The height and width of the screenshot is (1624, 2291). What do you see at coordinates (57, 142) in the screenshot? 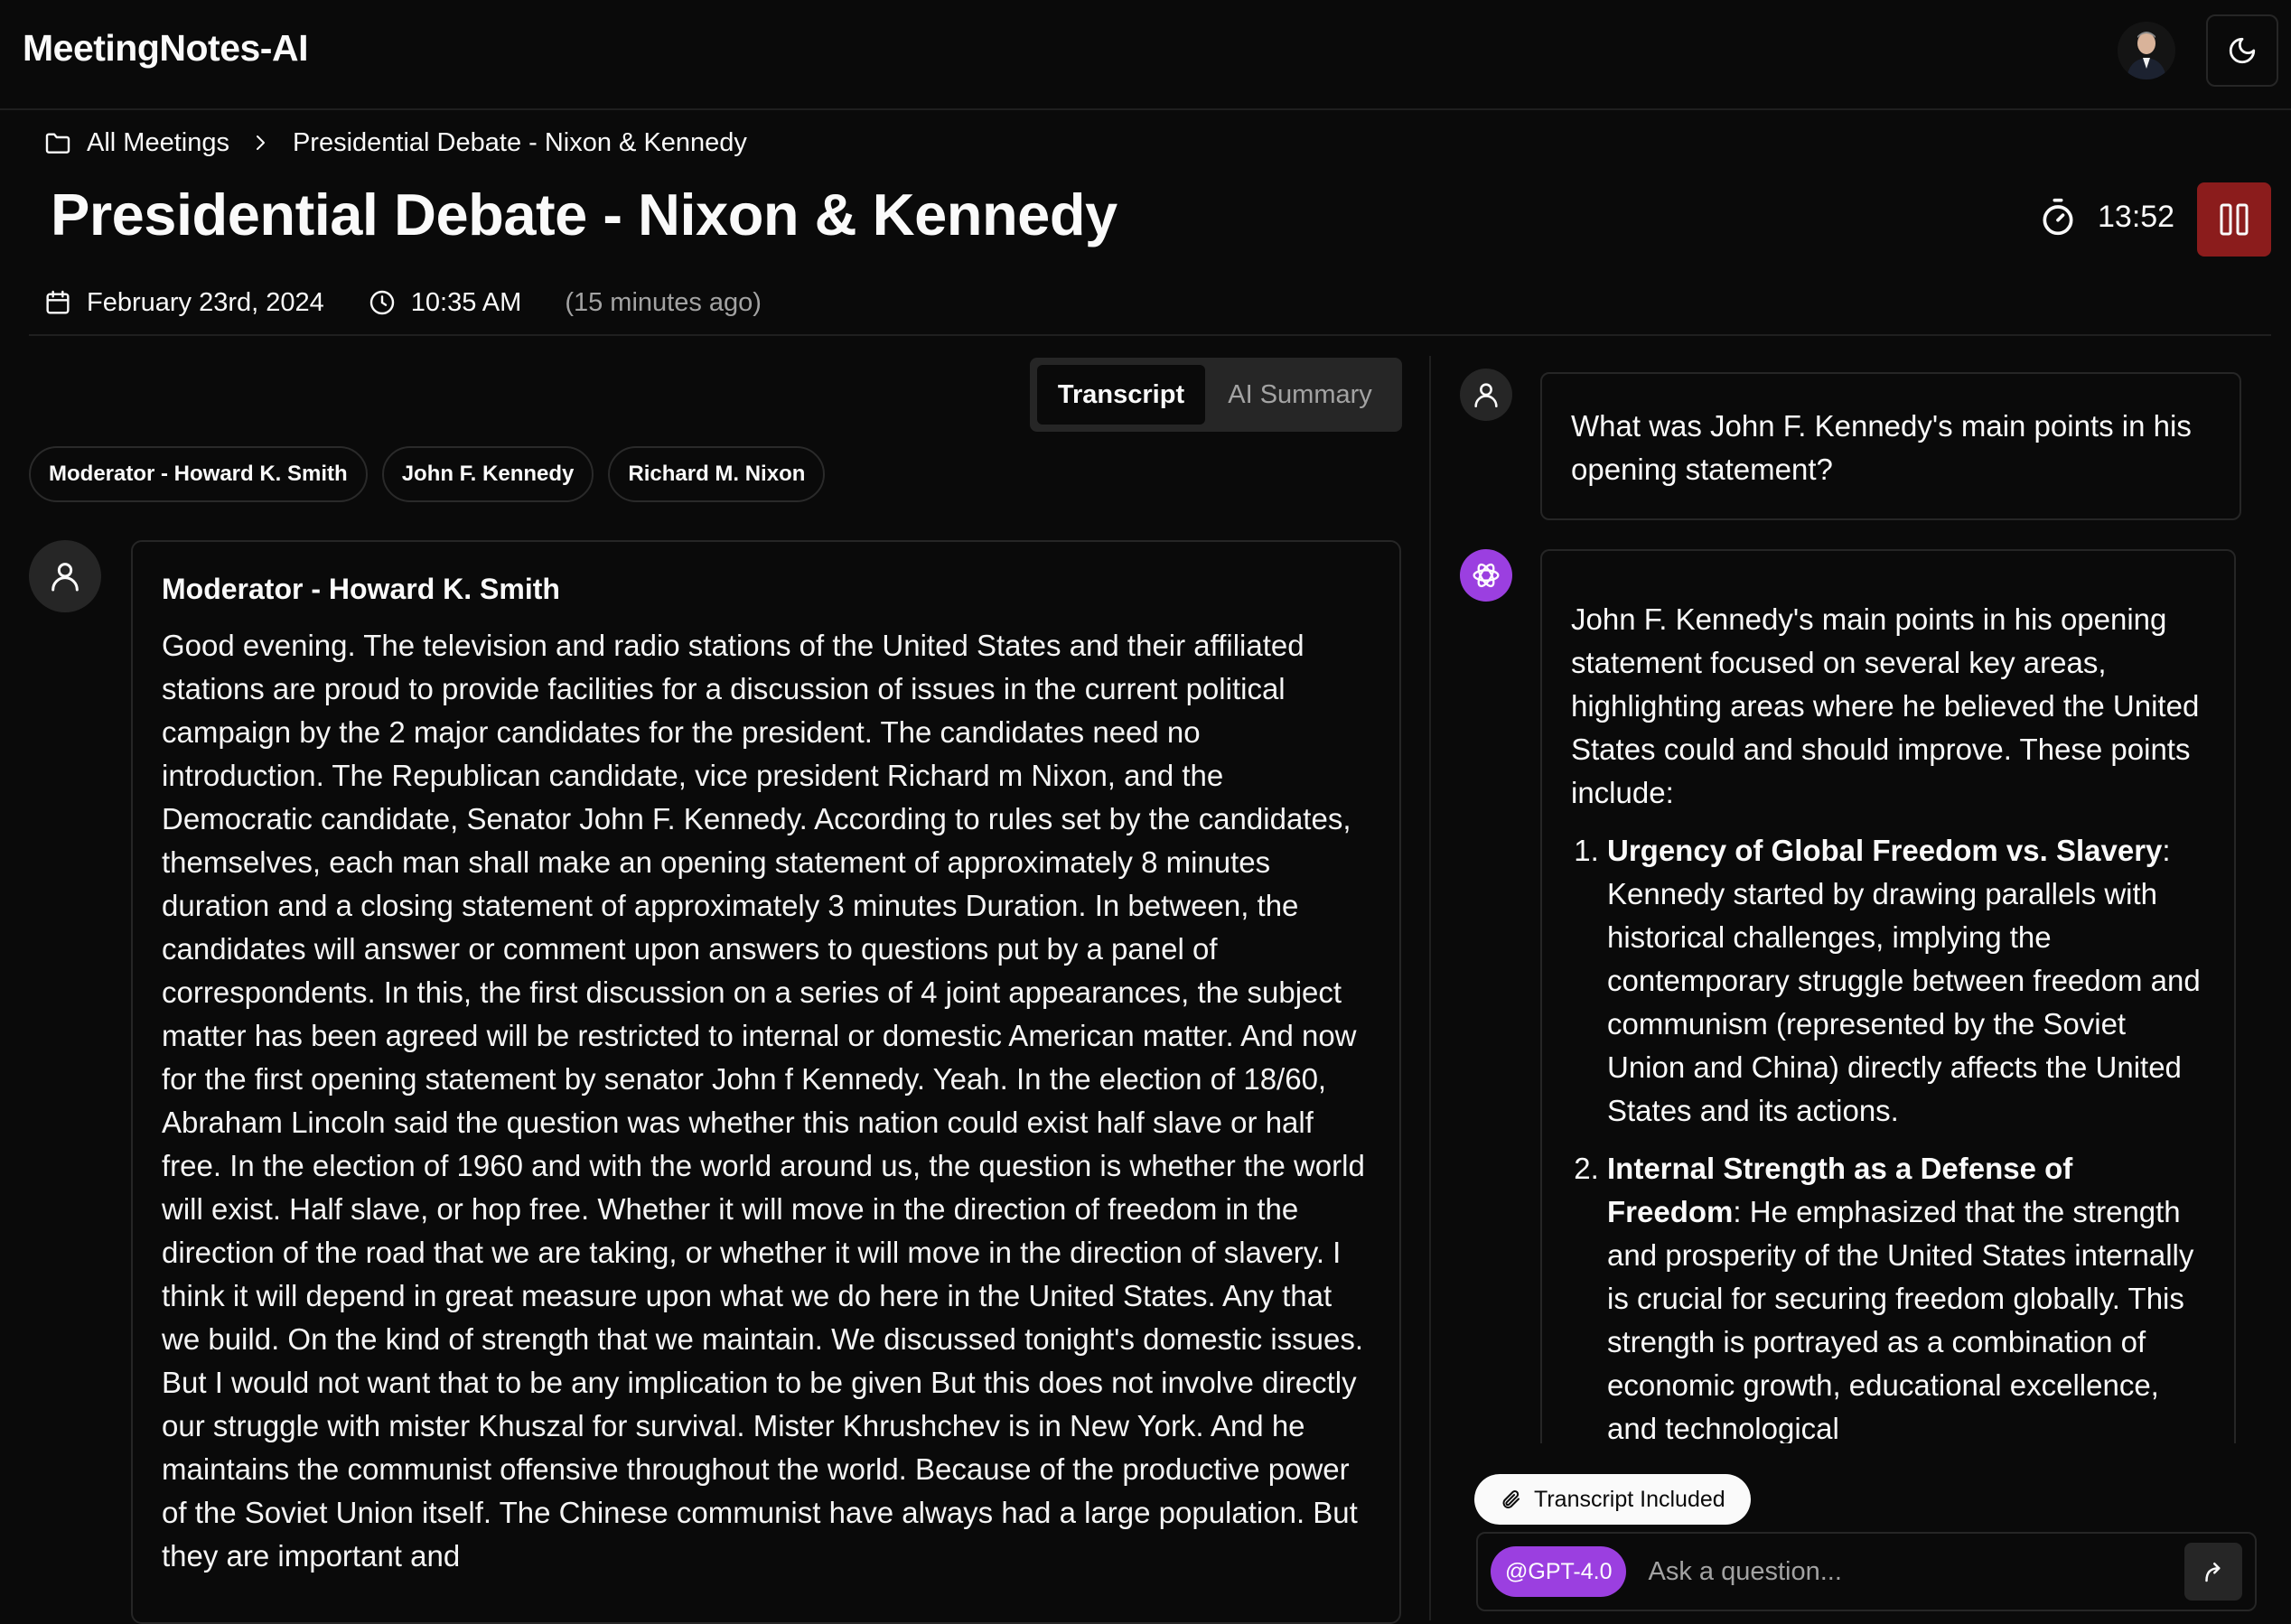
I see `folder-icon` at bounding box center [57, 142].